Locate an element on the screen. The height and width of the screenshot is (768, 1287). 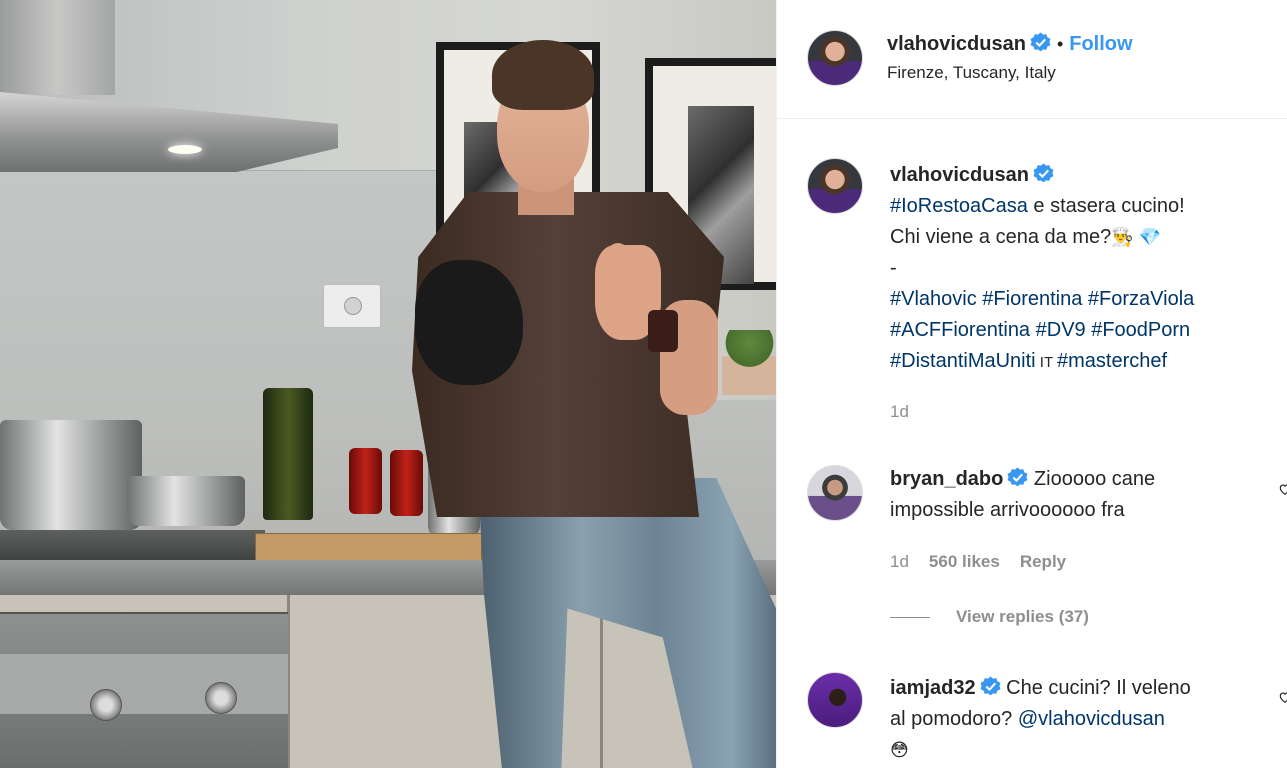
caption-line-2: #IoRestoaCasa e stasera cucino! is located at coordinates (1085, 206).